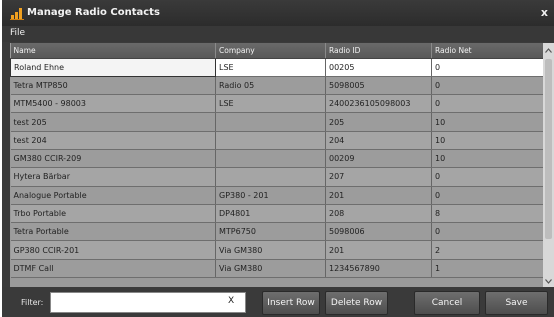 Image resolution: width=554 pixels, height=317 pixels. What do you see at coordinates (378, 122) in the screenshot?
I see `cell-radio-id: 205` at bounding box center [378, 122].